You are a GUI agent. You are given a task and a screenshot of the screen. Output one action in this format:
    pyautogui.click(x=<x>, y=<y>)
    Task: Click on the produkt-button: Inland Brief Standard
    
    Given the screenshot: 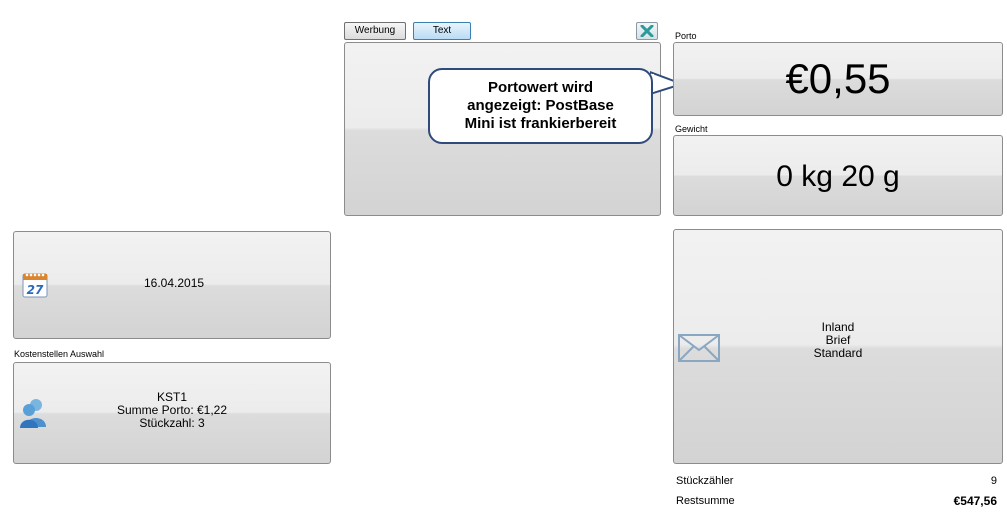 What is the action you would take?
    pyautogui.click(x=838, y=346)
    